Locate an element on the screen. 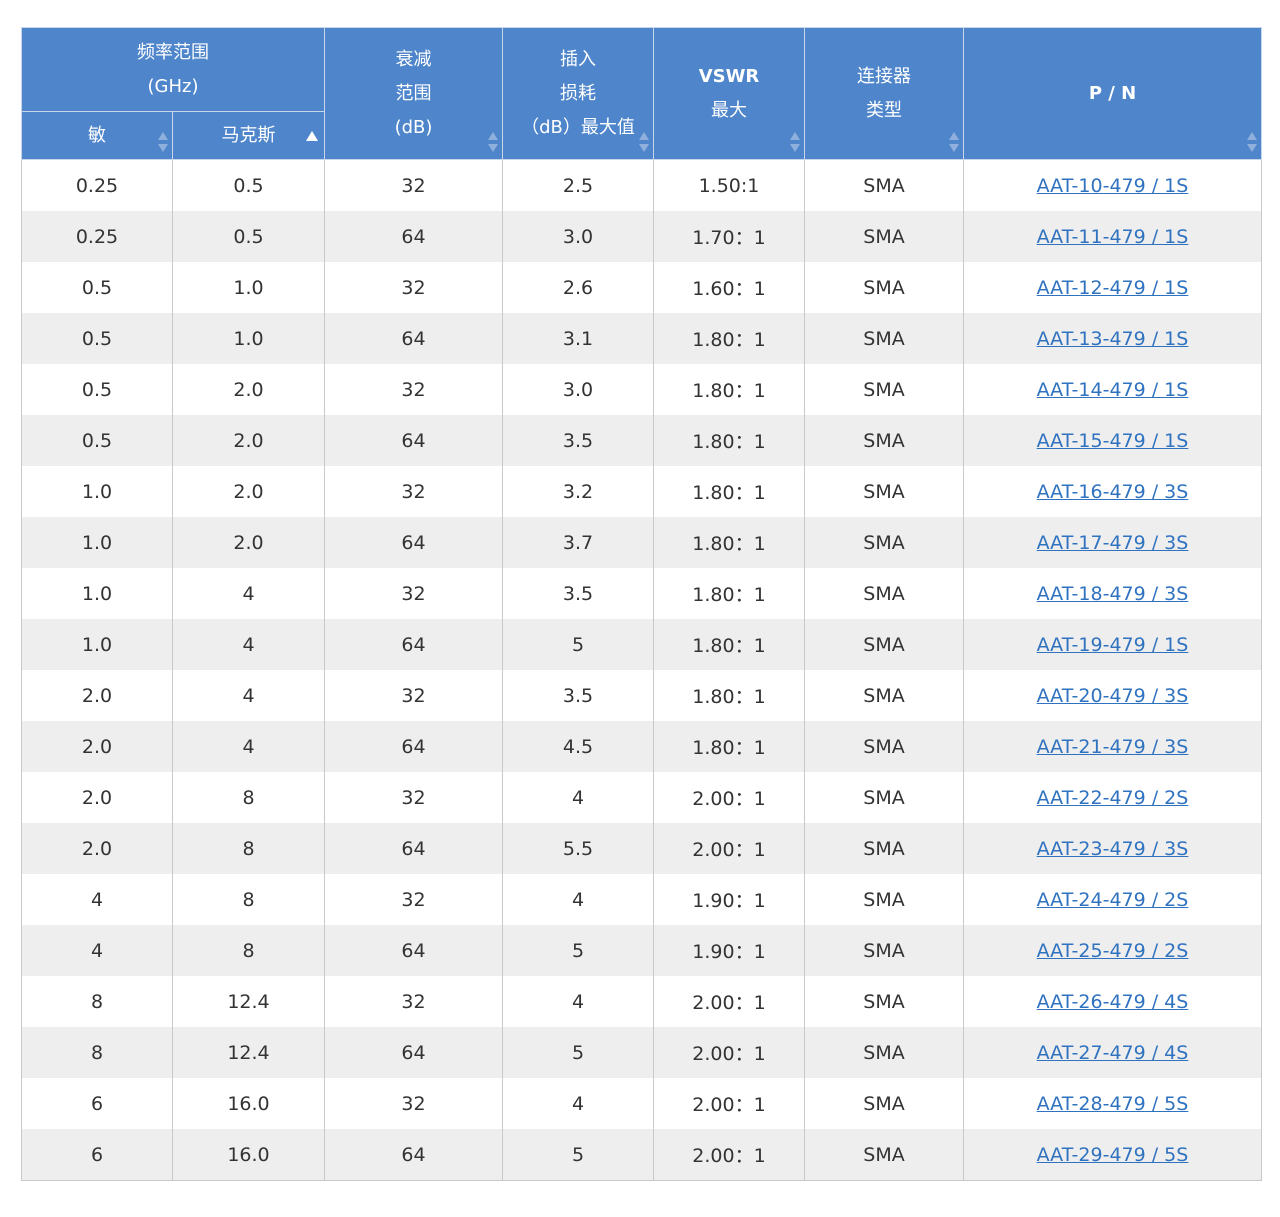 The width and height of the screenshot is (1280, 1217). header-part-number: P / N is located at coordinates (1112, 93).